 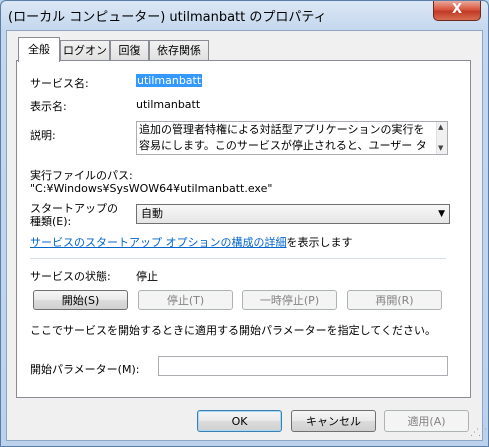 What do you see at coordinates (39, 49) in the screenshot?
I see `tab-general: 全般` at bounding box center [39, 49].